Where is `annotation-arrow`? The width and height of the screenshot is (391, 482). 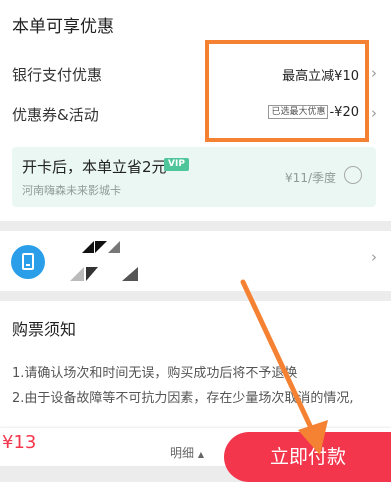
annotation-arrow is located at coordinates (284, 367).